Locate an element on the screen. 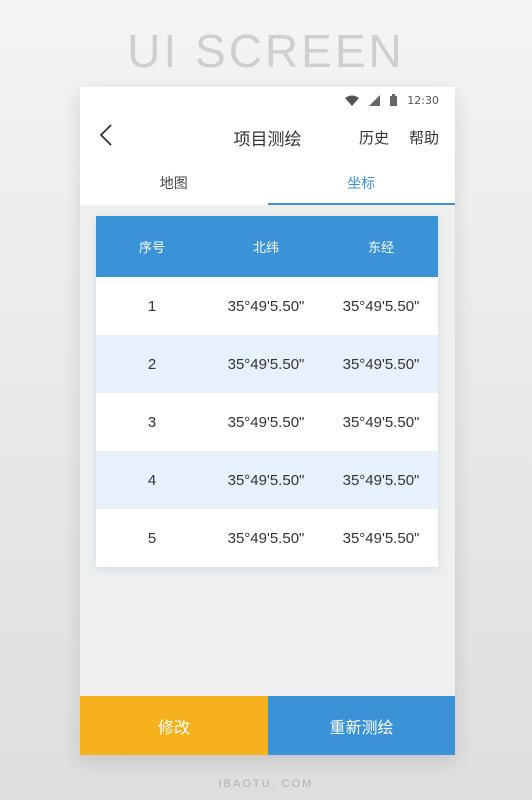 This screenshot has width=532, height=800. page-footer: IBAOTU. COM is located at coordinates (266, 784).